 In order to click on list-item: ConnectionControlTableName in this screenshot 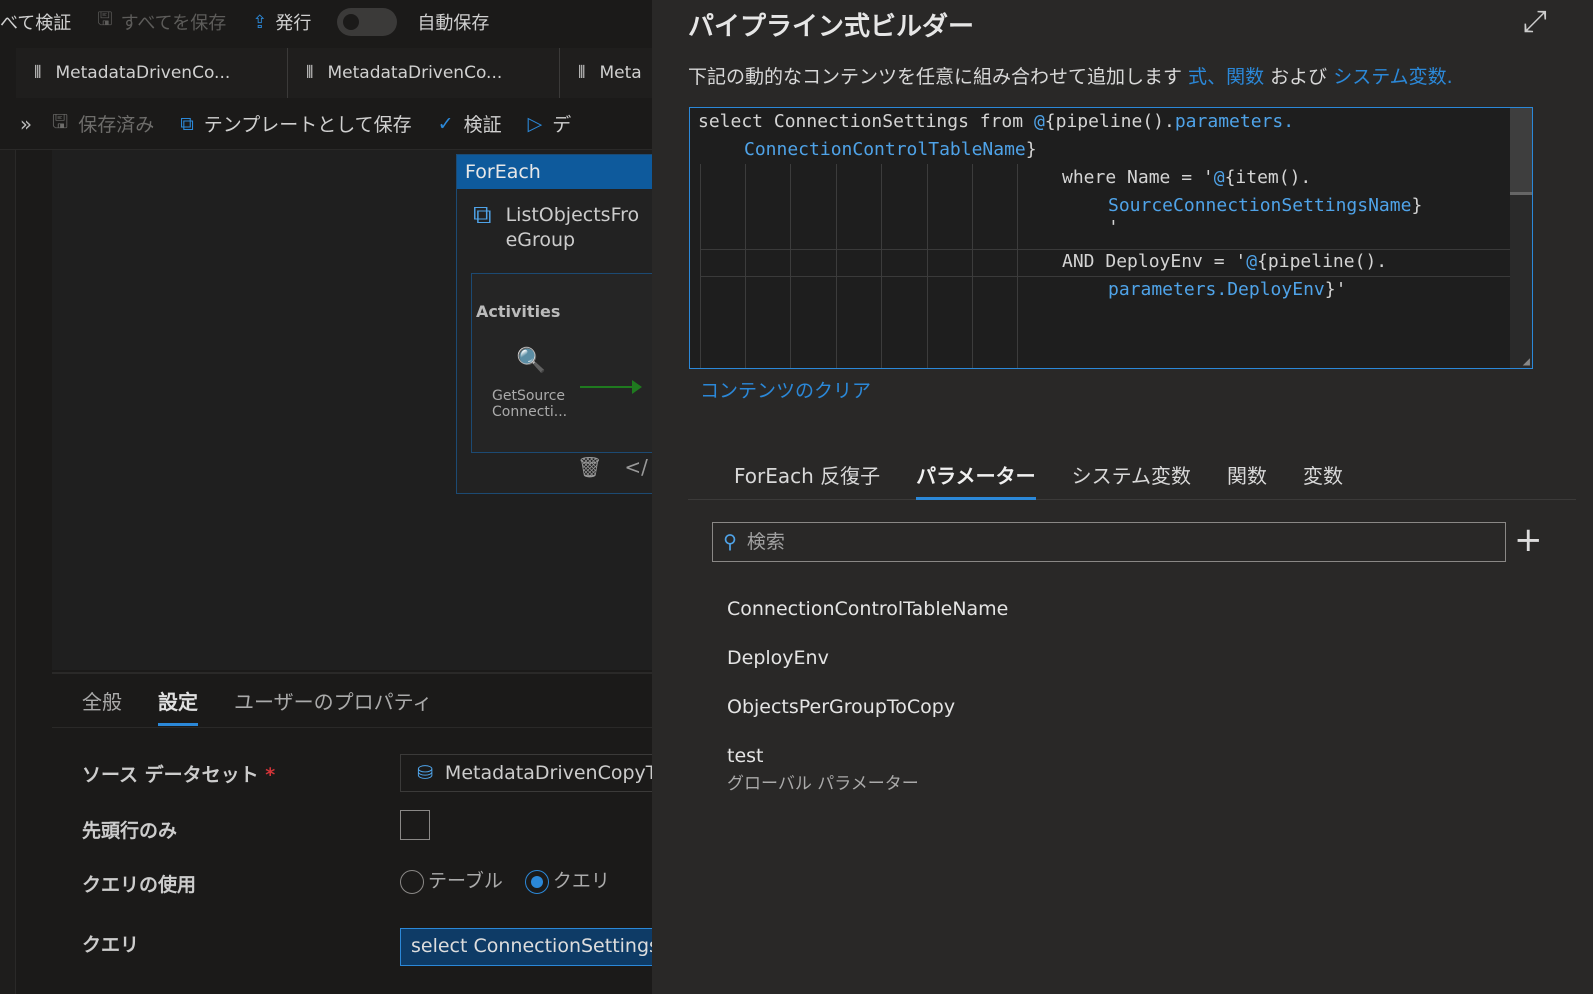, I will do `click(867, 622)`.